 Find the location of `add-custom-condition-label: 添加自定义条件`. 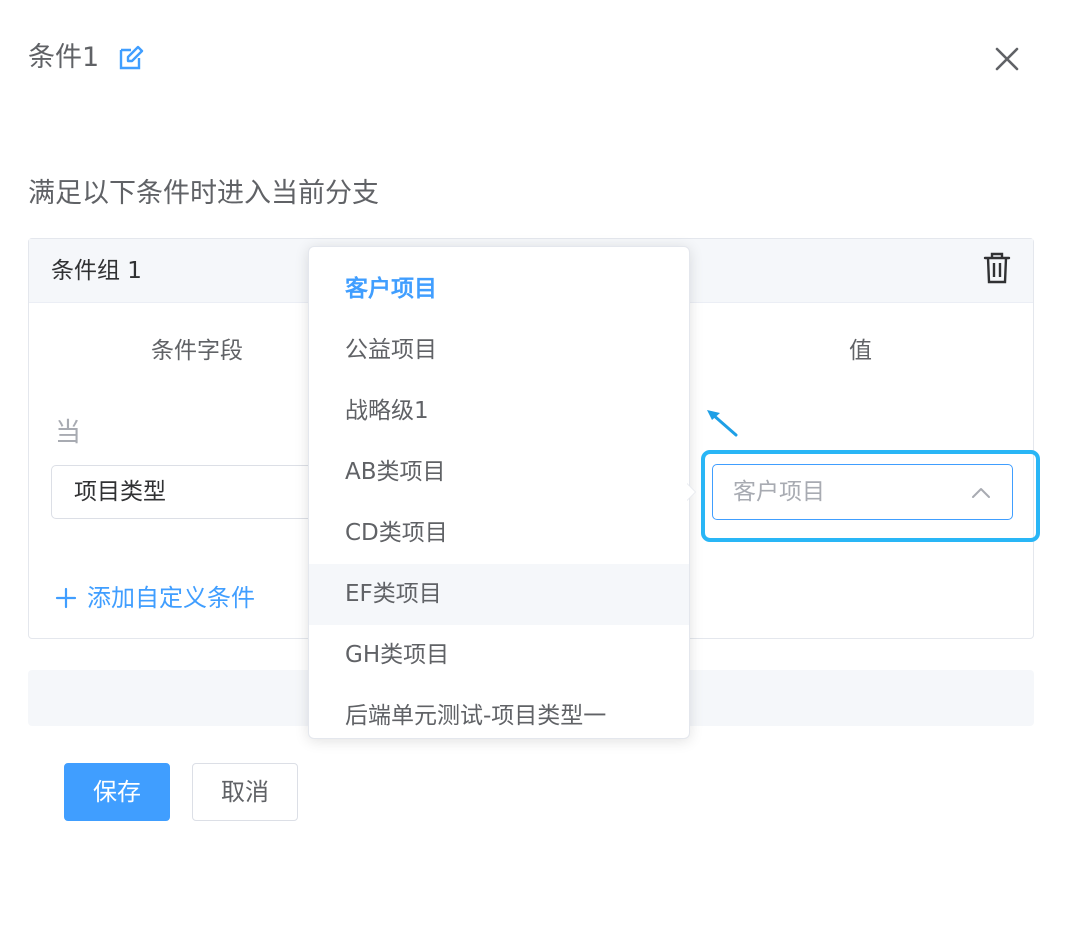

add-custom-condition-label: 添加自定义条件 is located at coordinates (171, 598).